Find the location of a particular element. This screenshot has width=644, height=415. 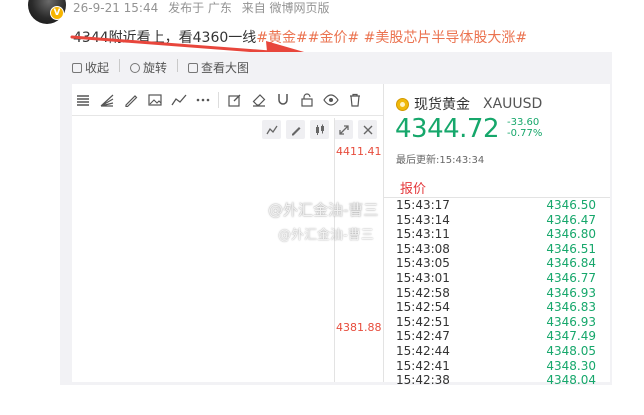

tick-value: 4346.51 is located at coordinates (571, 248).